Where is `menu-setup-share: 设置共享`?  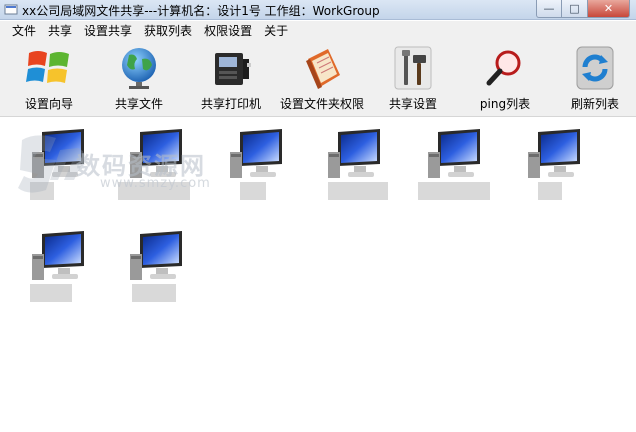
menu-setup-share: 设置共享 is located at coordinates (108, 31).